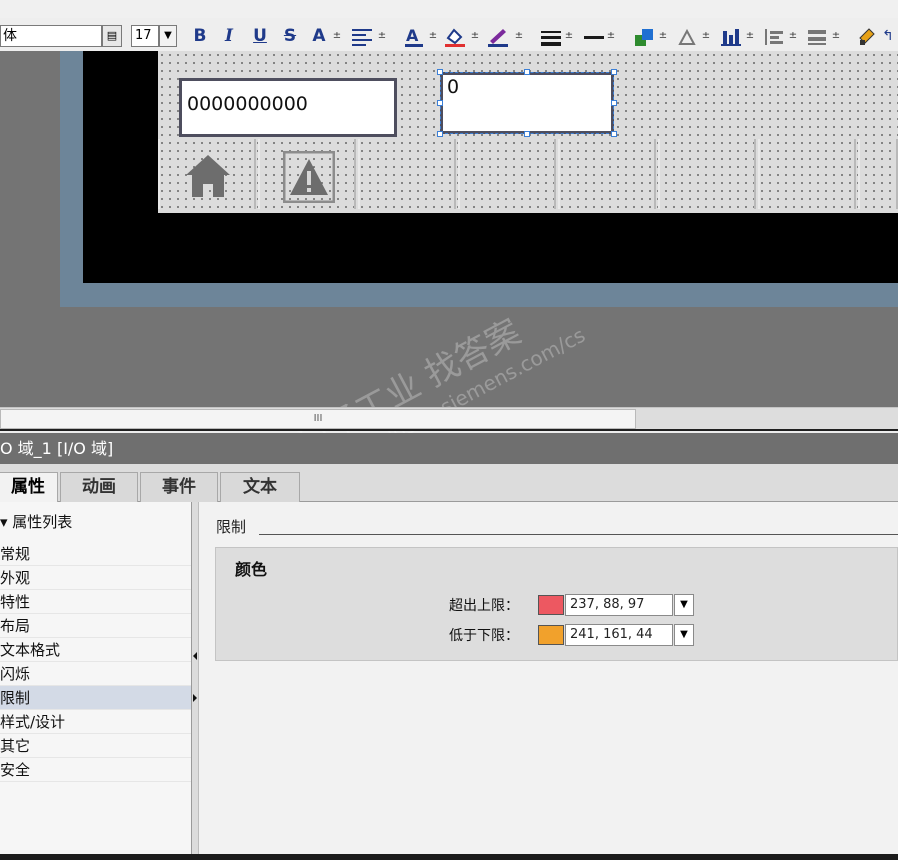 The height and width of the screenshot is (860, 898). What do you see at coordinates (449, 448) in the screenshot?
I see `inspector-title: O 域_1 [I/O 域]` at bounding box center [449, 448].